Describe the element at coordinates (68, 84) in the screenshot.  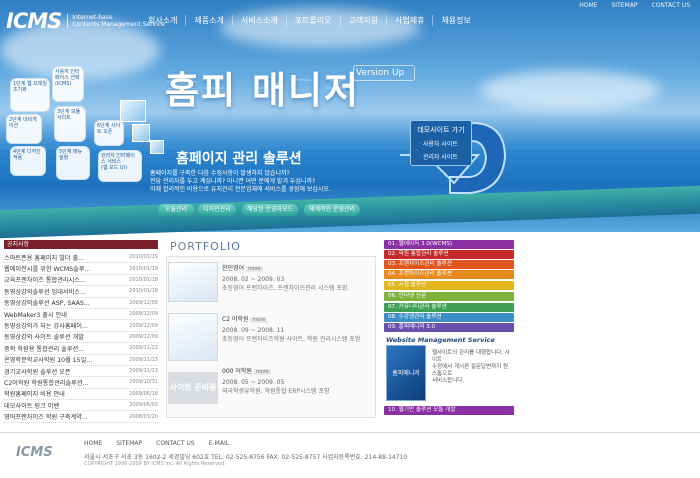
I see `step-tile: 사용자 인터페이스 선택 (ICMS)` at that location.